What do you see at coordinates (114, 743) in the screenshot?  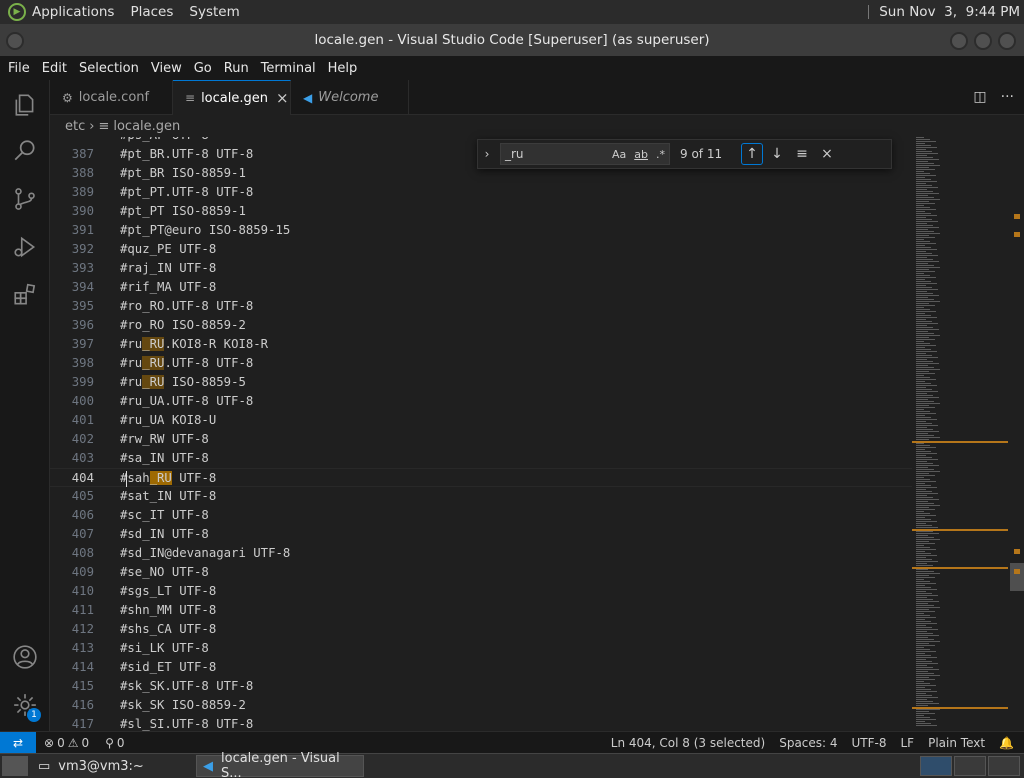 I see `ports-indicator: ⚲ 0` at bounding box center [114, 743].